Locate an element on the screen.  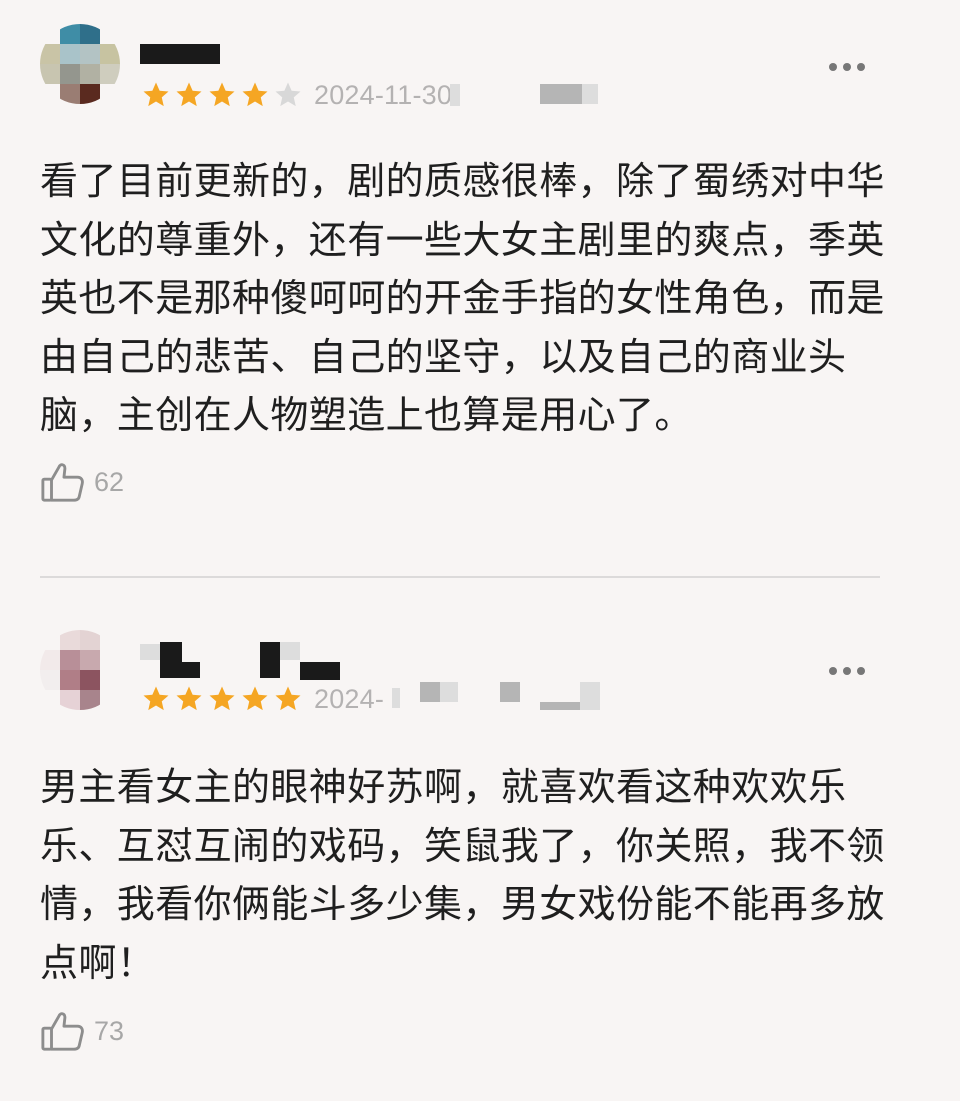
like-count: 62 is located at coordinates (109, 481).